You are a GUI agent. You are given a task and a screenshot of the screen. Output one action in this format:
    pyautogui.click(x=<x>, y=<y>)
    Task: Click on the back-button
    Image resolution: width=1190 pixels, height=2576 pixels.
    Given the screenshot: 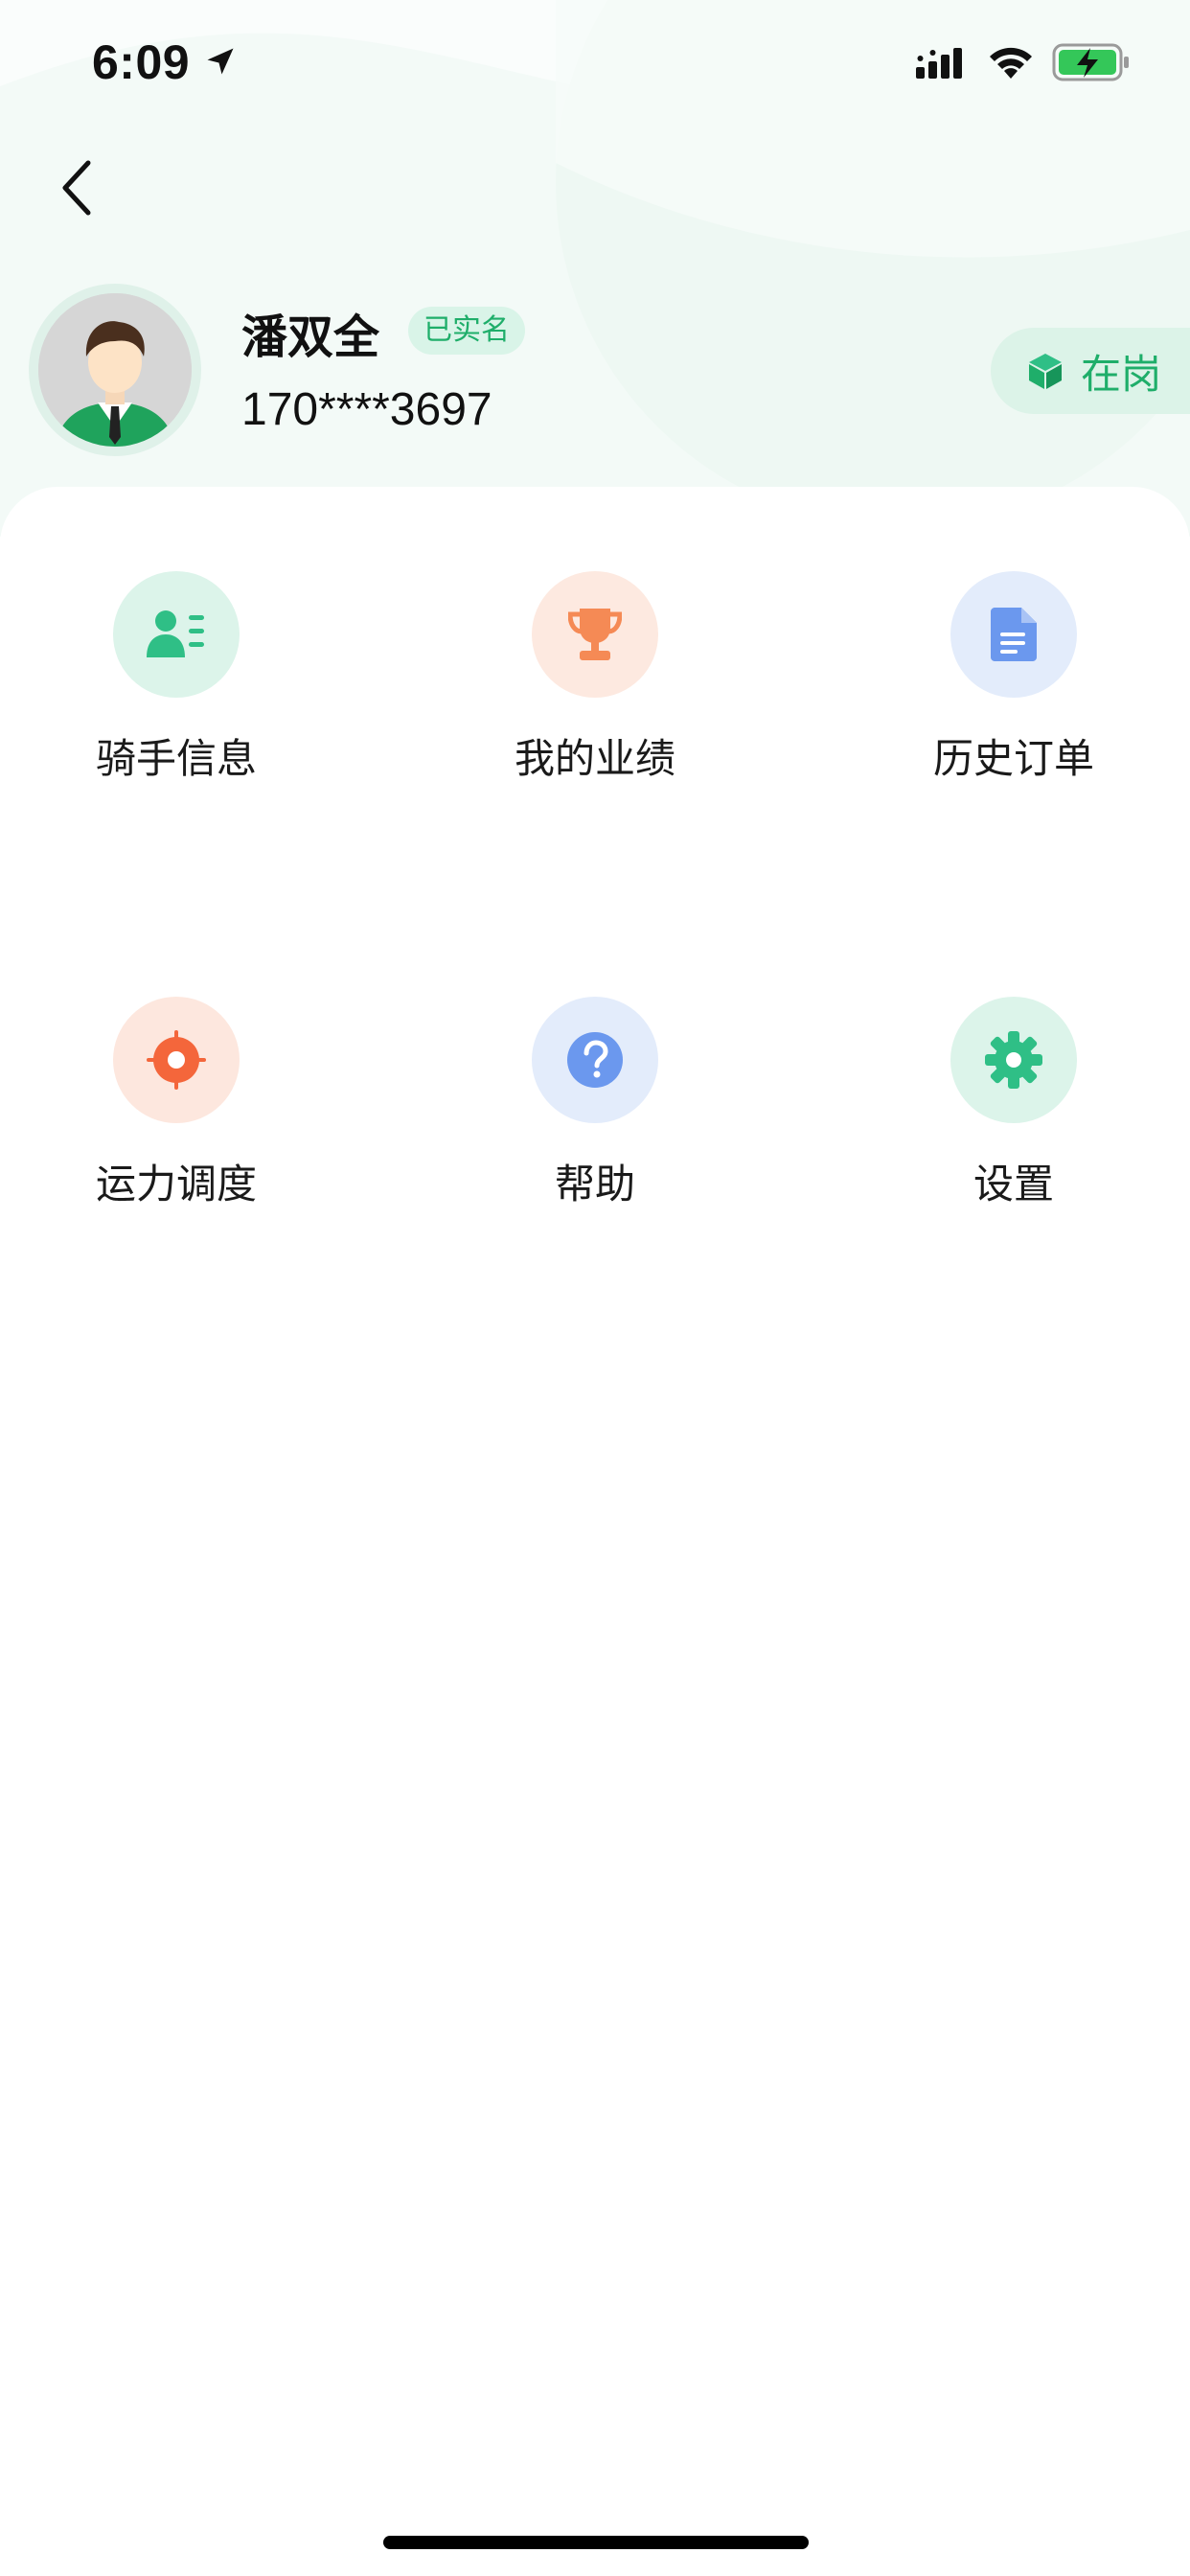 What is the action you would take?
    pyautogui.click(x=76, y=187)
    